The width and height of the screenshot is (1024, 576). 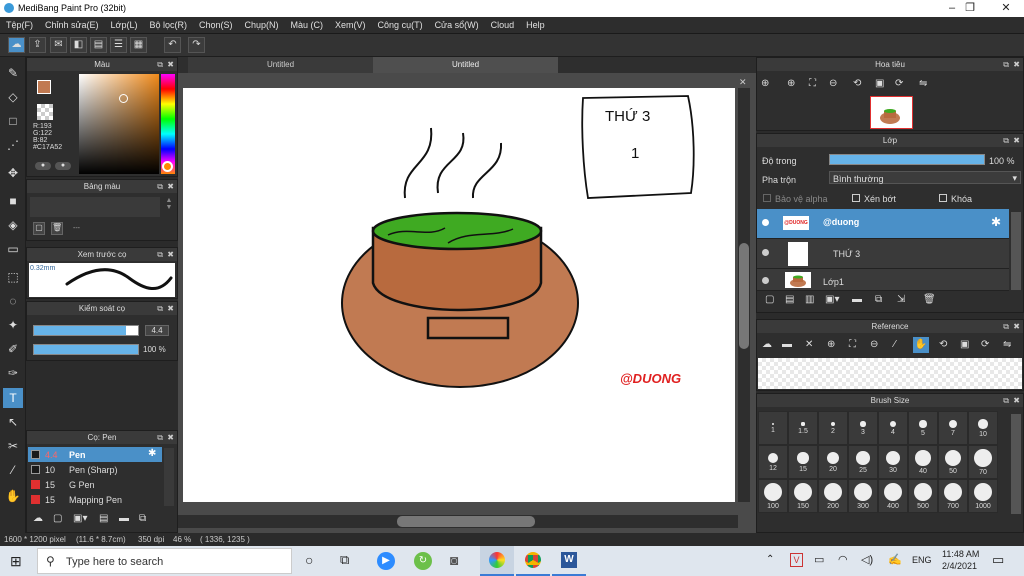 What do you see at coordinates (996, 222) in the screenshot?
I see `layer-settings-gear-icon: ✱` at bounding box center [996, 222].